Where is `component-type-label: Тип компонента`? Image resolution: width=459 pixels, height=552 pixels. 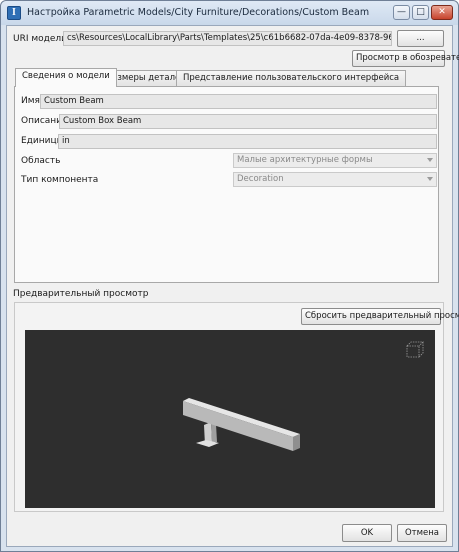
component-type-label: Тип компонента is located at coordinates (60, 180).